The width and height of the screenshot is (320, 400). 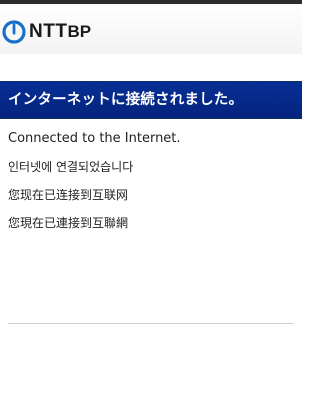 What do you see at coordinates (79, 31) in the screenshot?
I see `logo-text-suffix: BP` at bounding box center [79, 31].